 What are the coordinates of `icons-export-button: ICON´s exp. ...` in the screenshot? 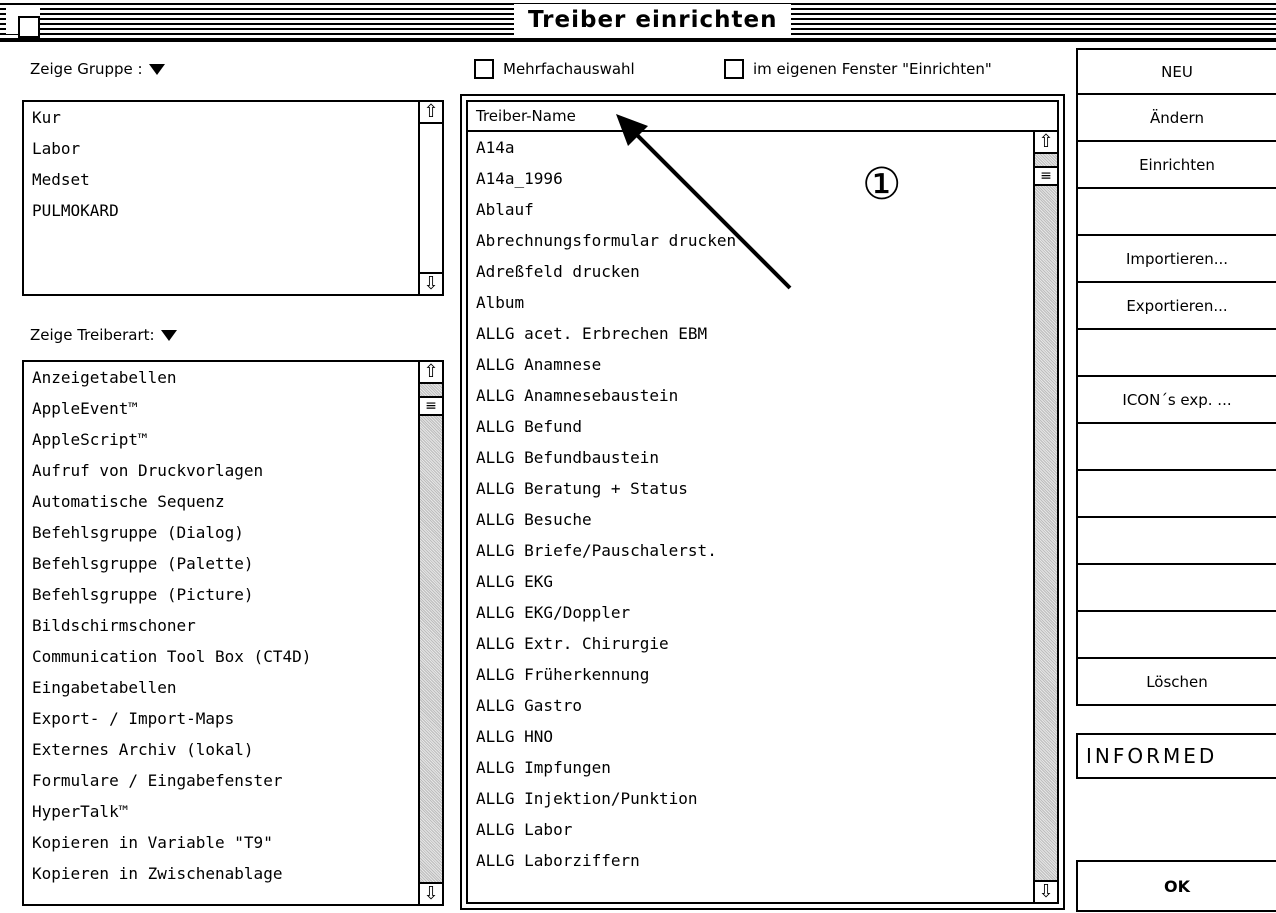 It's located at (1177, 400).